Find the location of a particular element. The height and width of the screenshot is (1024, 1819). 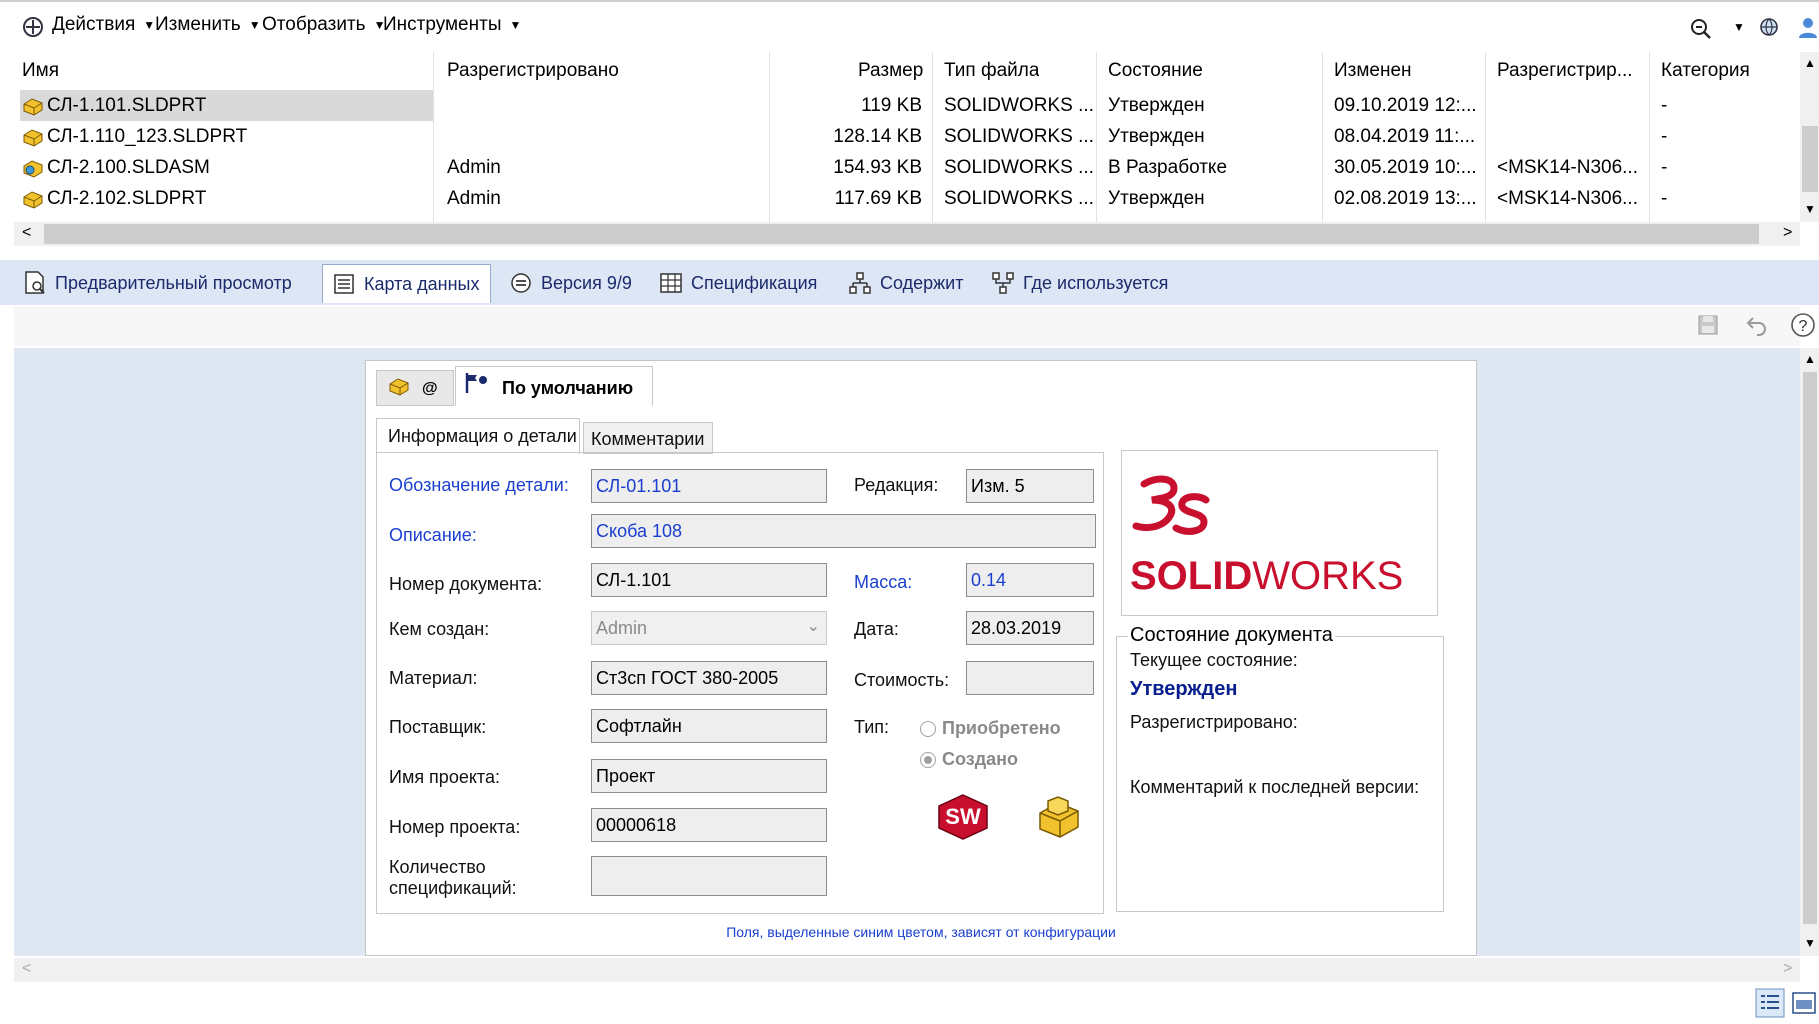

project-number-label: Номер проекта: is located at coordinates (455, 827).